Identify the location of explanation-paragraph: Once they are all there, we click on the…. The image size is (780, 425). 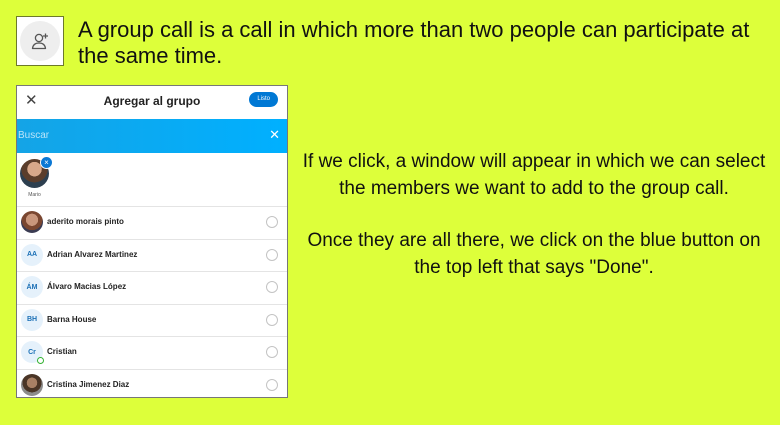
(534, 254).